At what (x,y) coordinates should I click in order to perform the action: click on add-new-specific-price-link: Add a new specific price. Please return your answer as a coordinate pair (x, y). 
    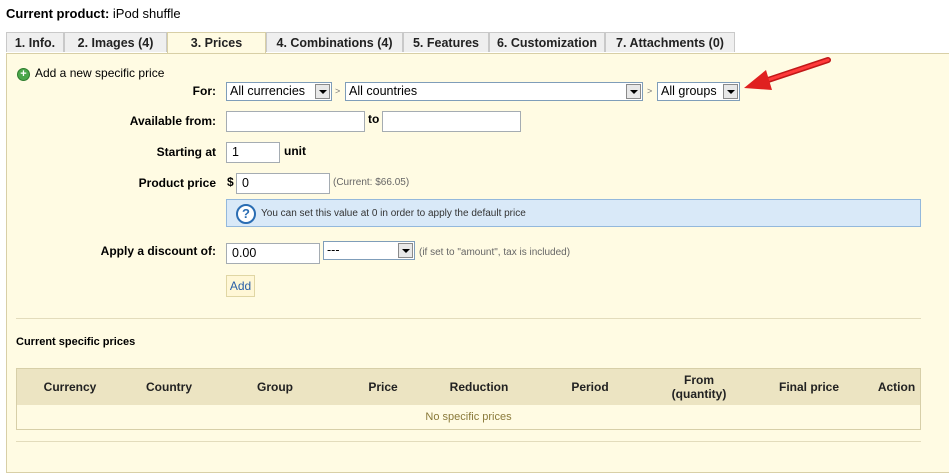
    Looking at the image, I should click on (99, 73).